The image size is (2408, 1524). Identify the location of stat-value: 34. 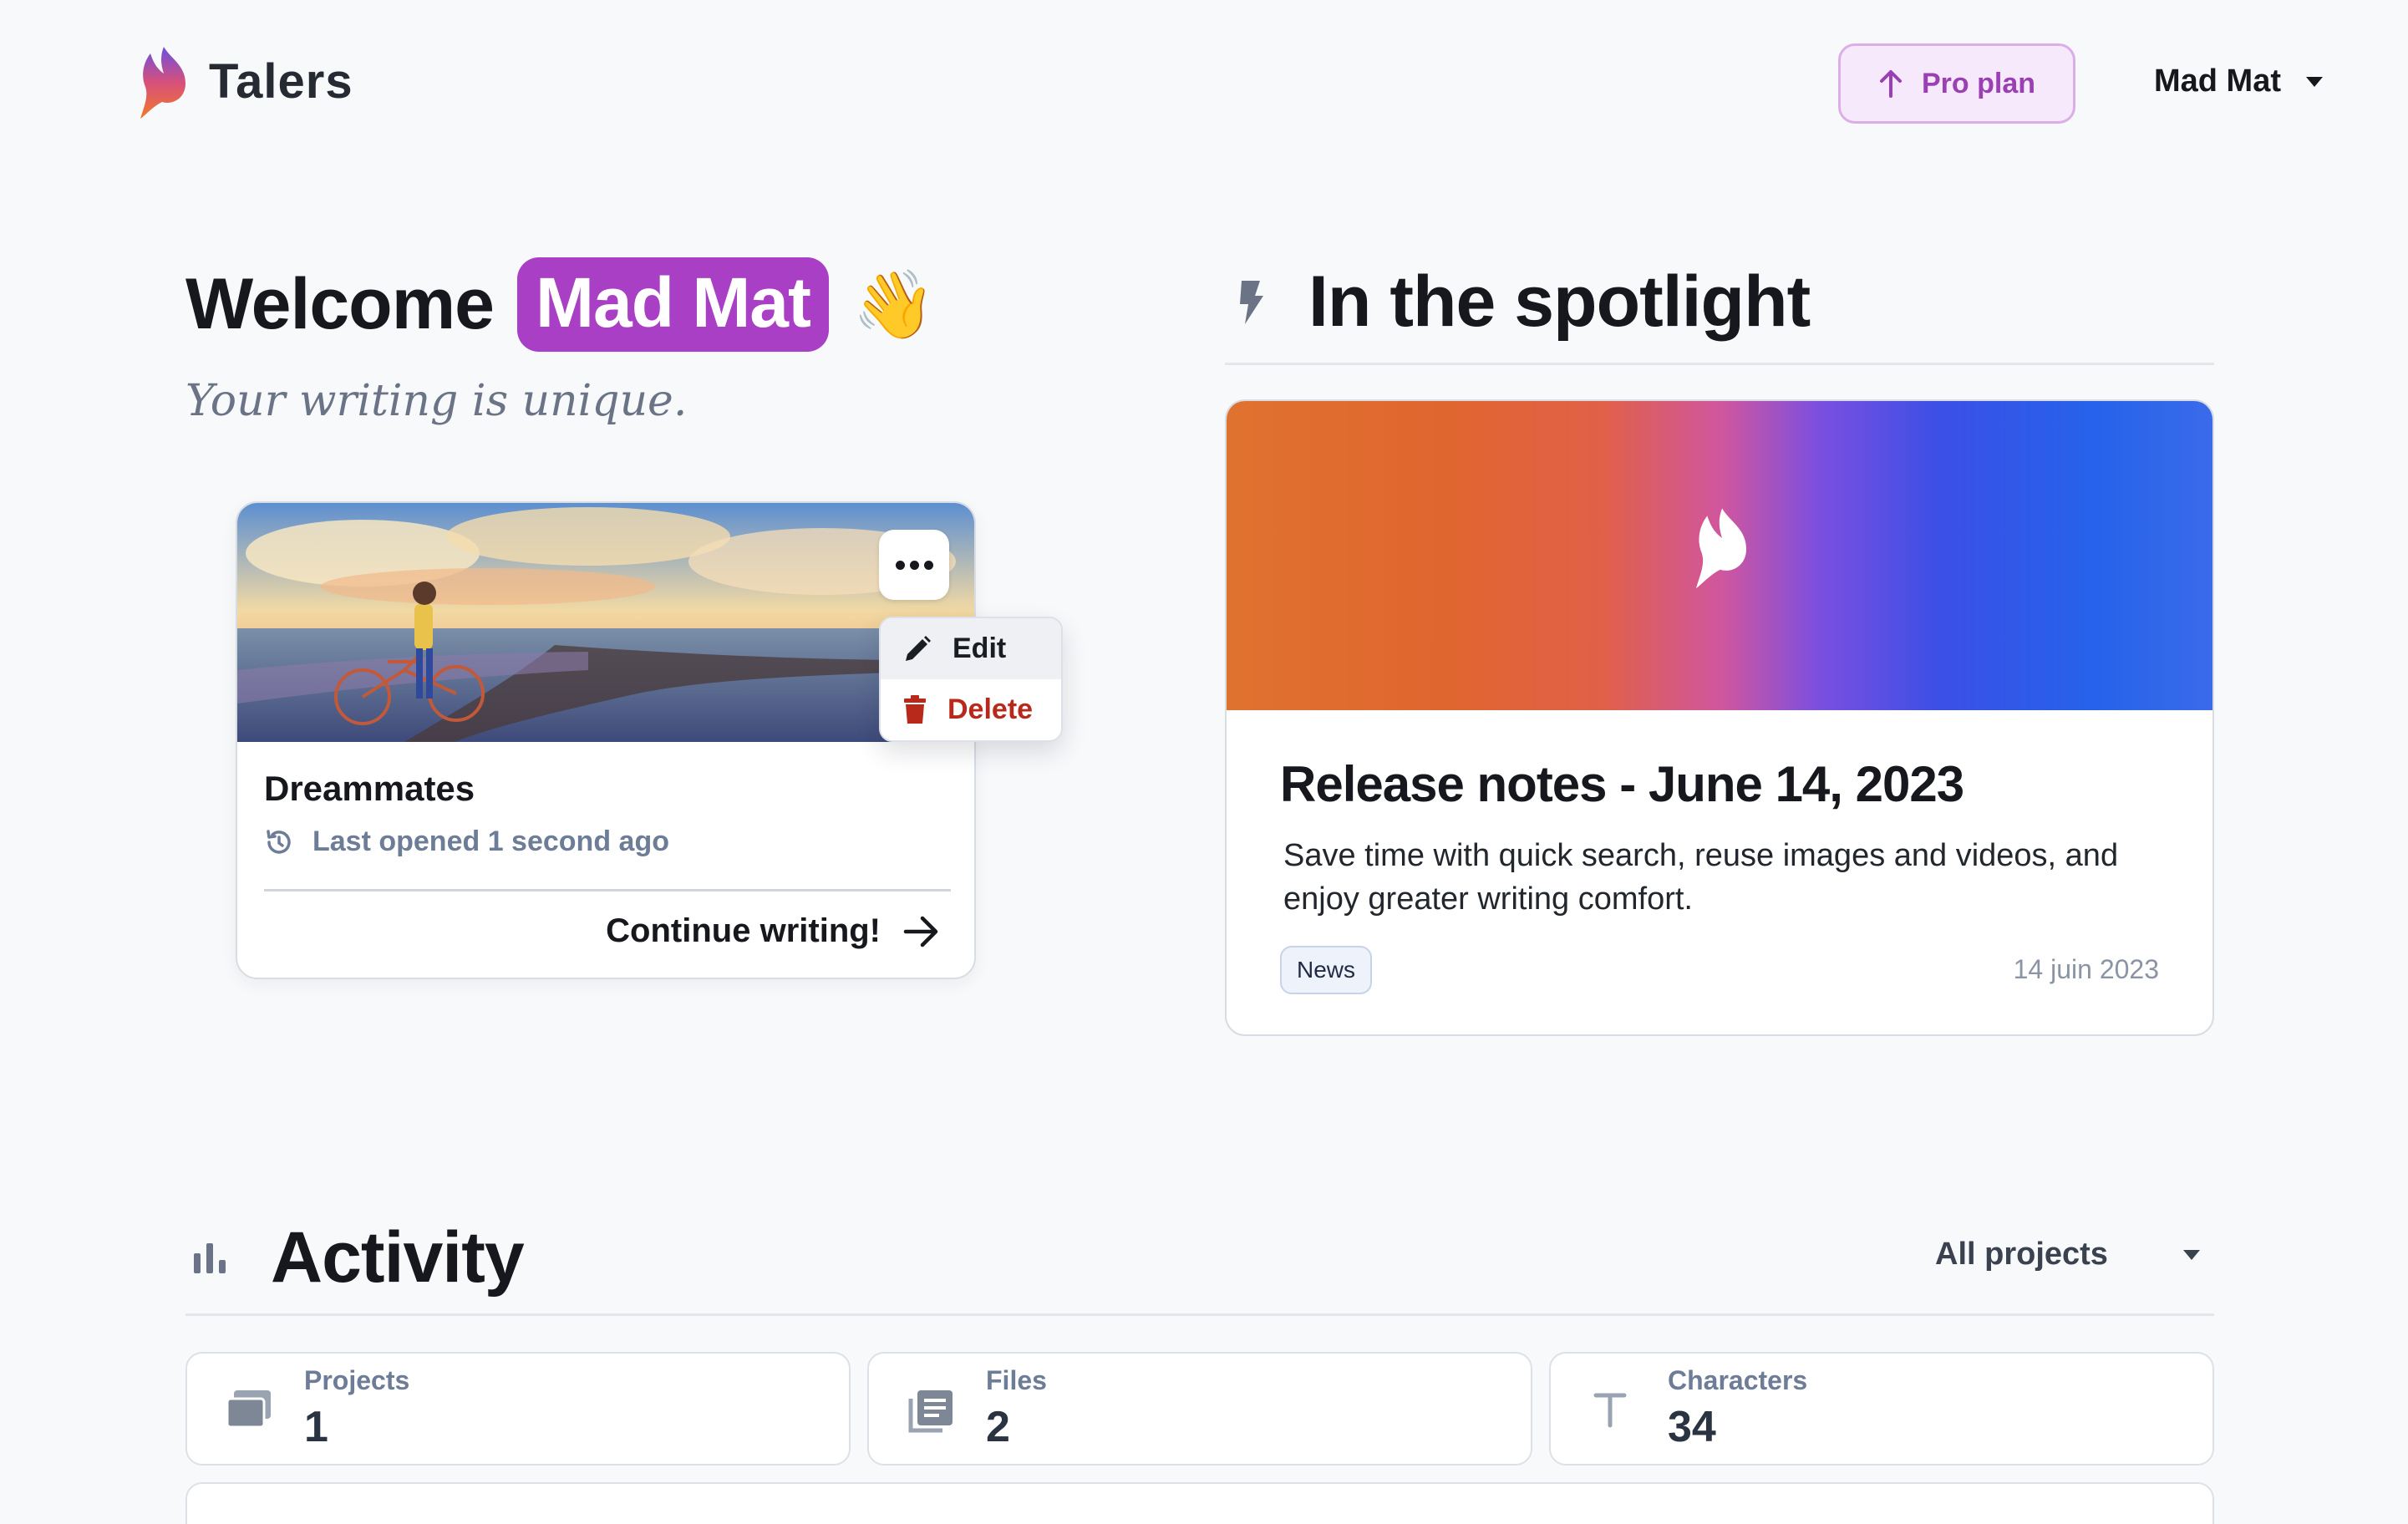
(1692, 1427).